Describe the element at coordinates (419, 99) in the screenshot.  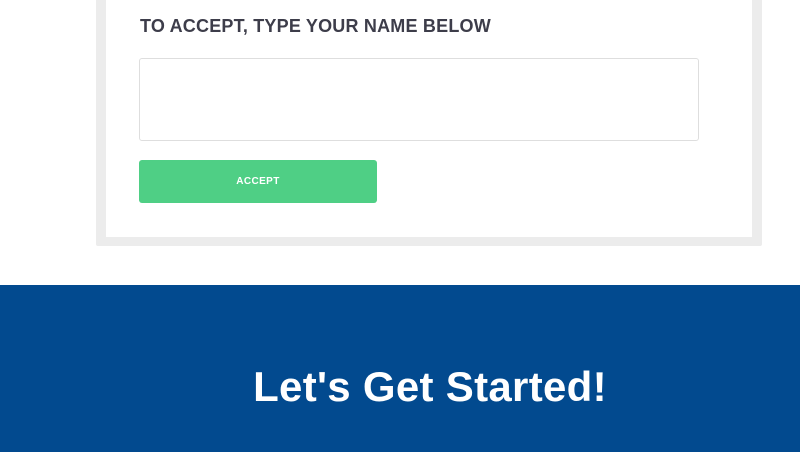
I see `name-input` at that location.